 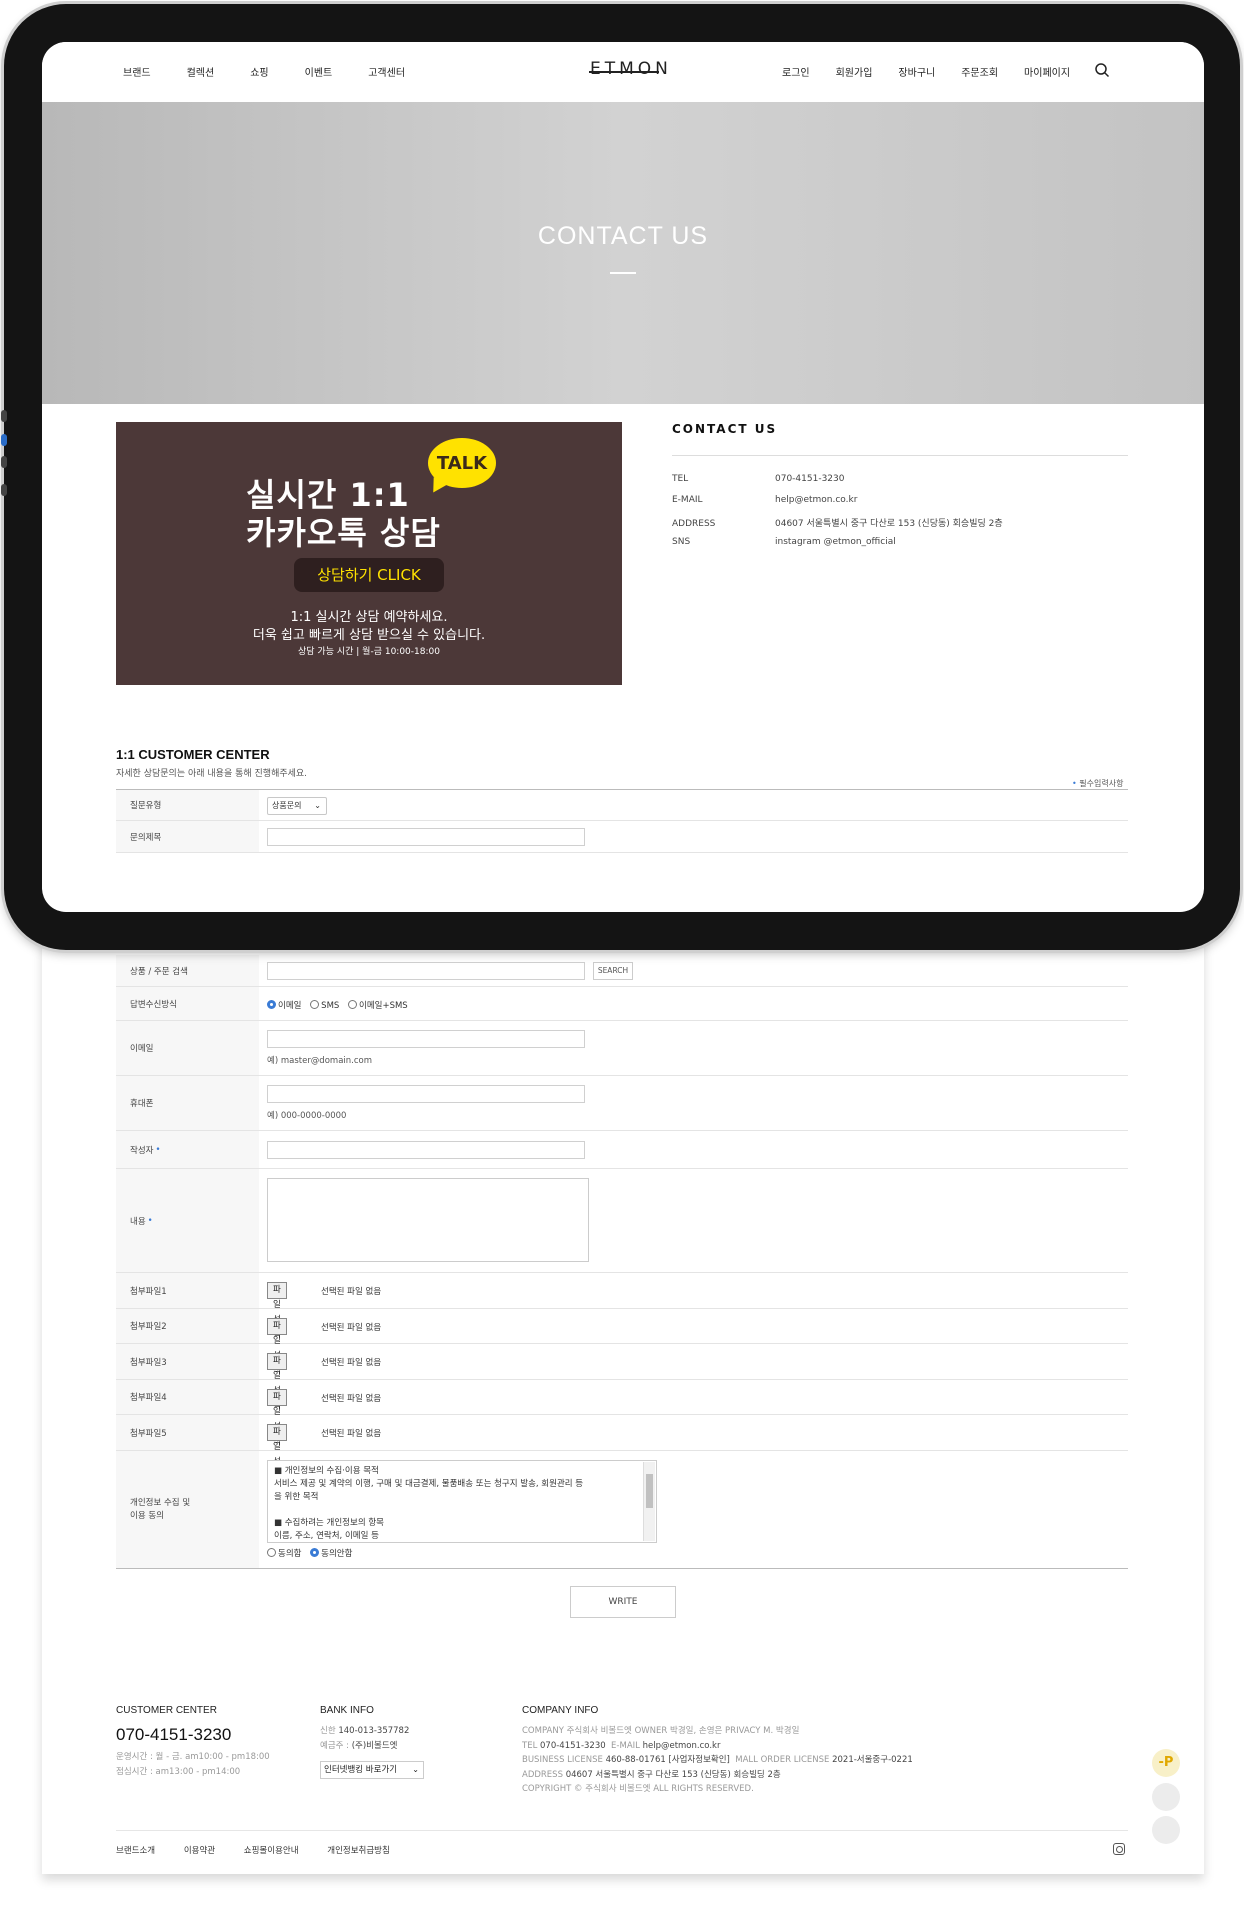 I want to click on form-row-subject: 문의제목, so click(x=622, y=837).